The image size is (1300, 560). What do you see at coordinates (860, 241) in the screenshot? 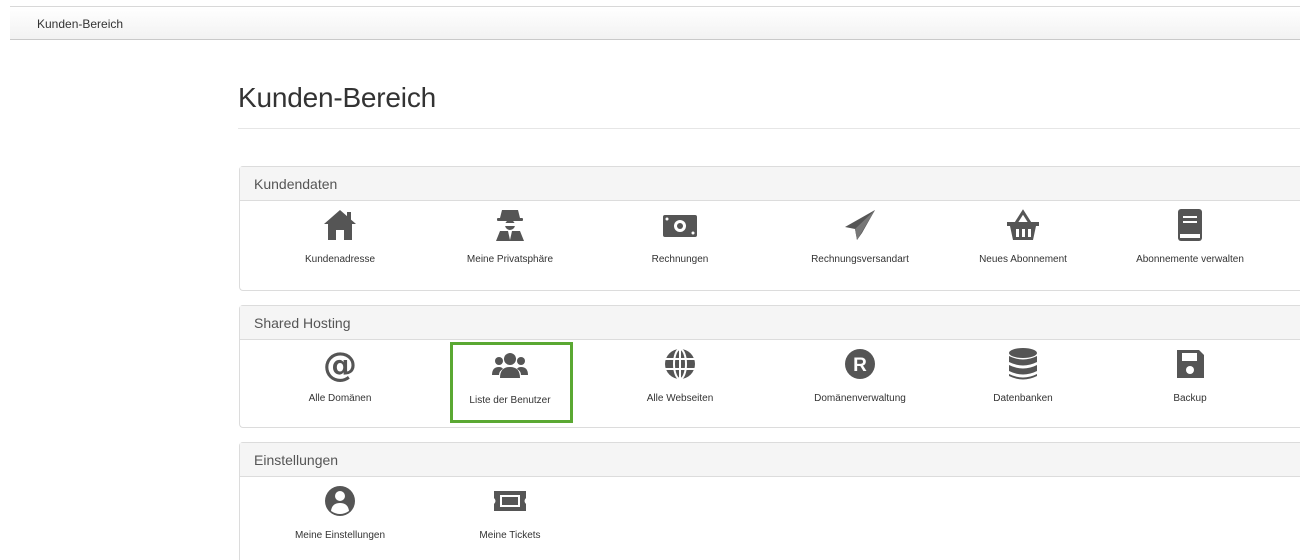
I see `tile-rechnungsversandart: Rechnungsversandart` at bounding box center [860, 241].